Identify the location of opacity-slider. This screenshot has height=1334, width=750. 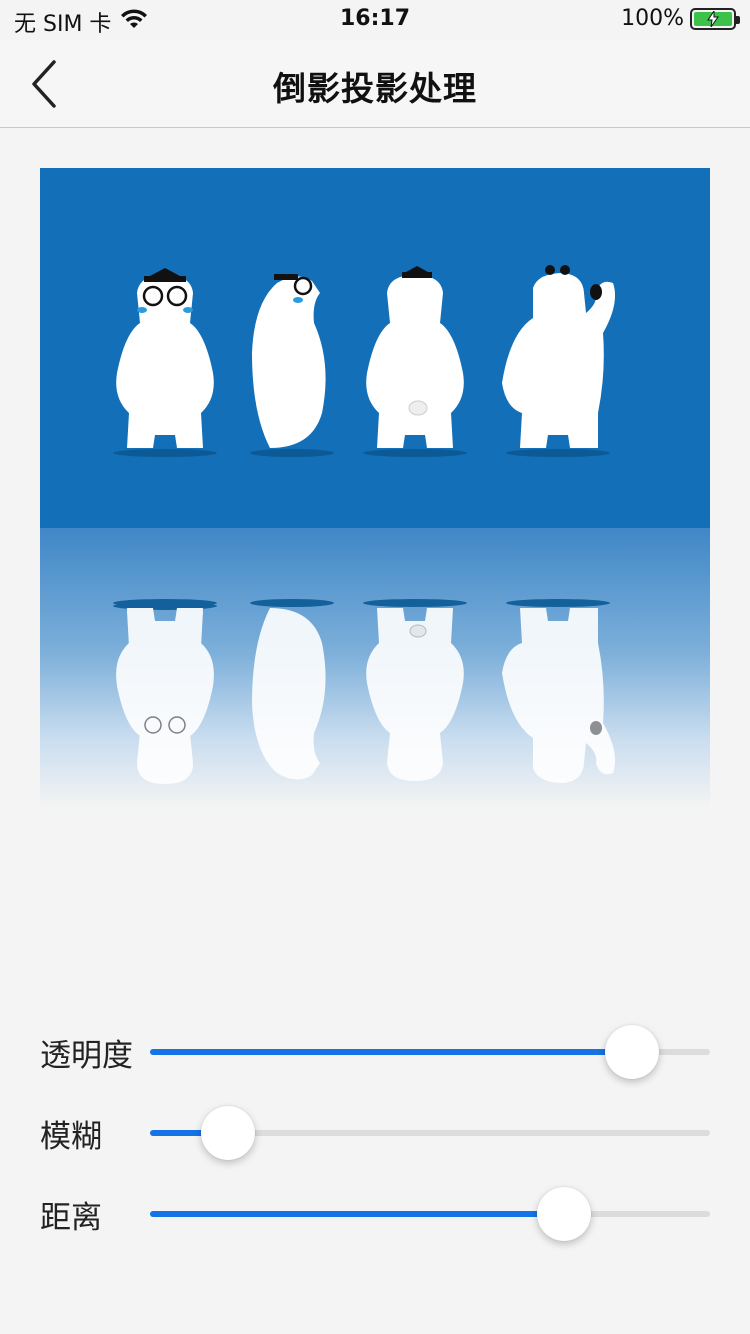
(430, 1052).